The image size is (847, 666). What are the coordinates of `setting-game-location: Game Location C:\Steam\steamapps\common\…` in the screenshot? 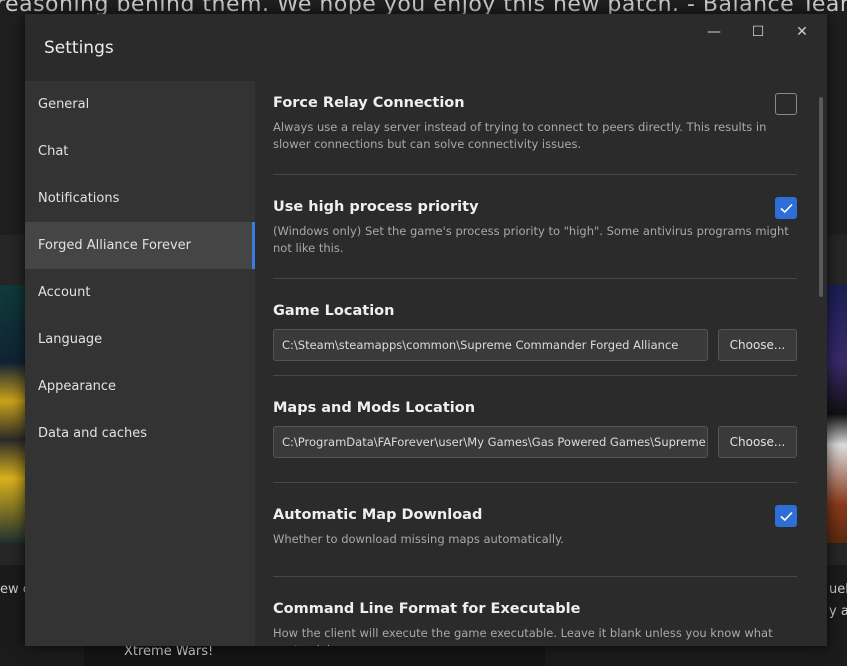 It's located at (535, 327).